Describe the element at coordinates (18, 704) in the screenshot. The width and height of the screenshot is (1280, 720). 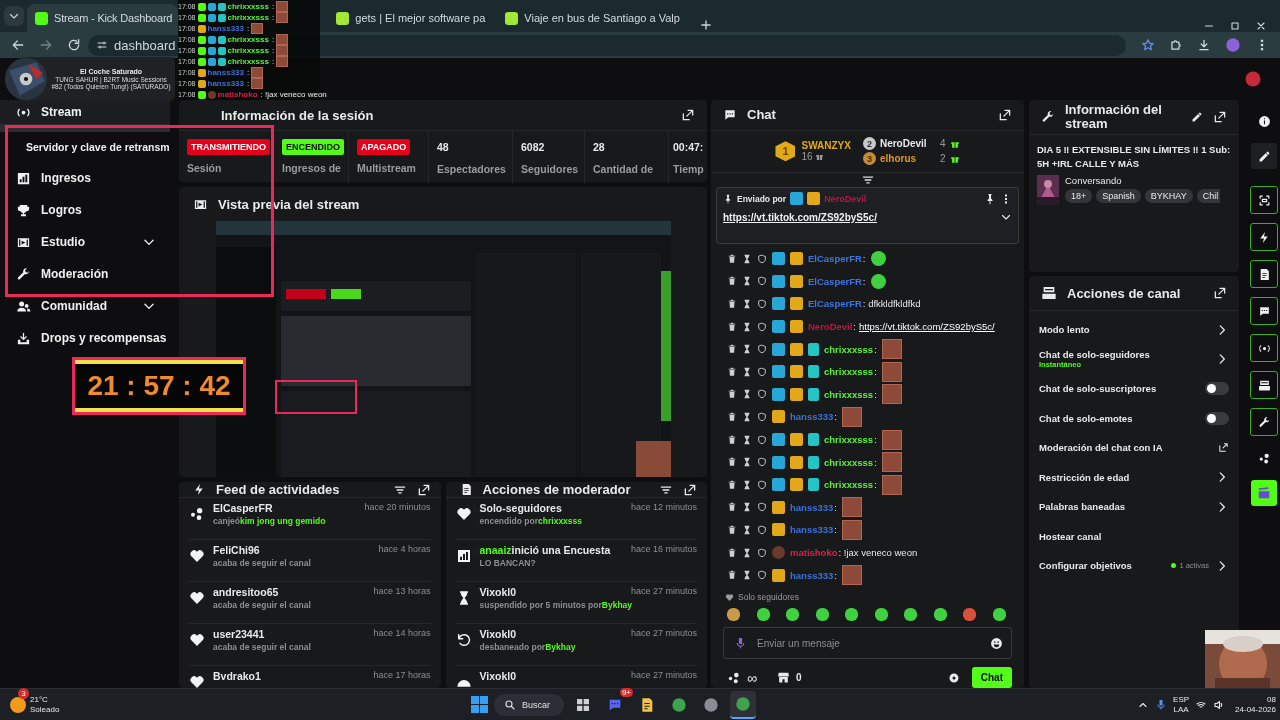
I see `weather-icon` at that location.